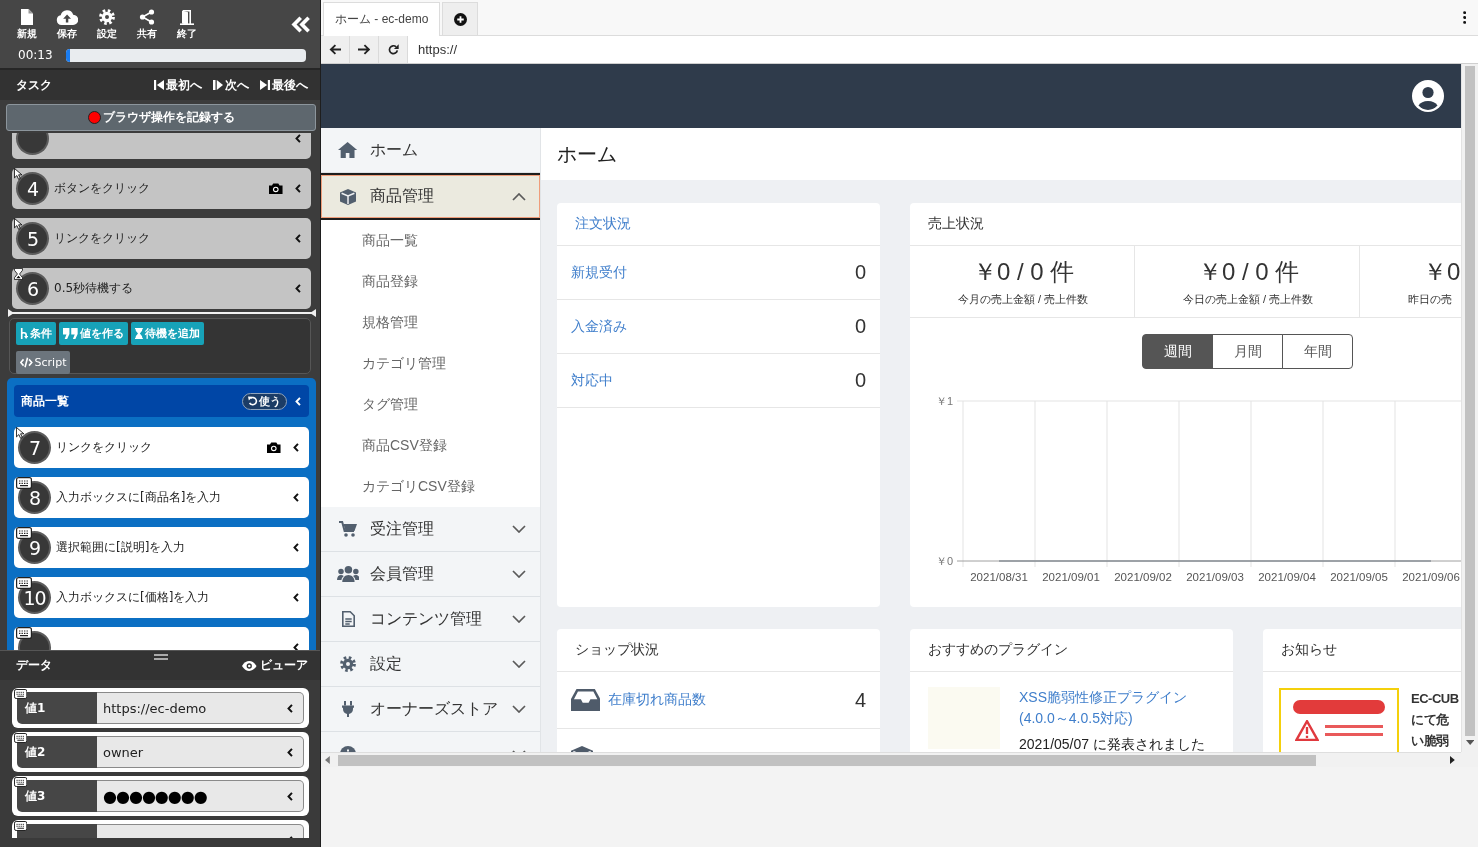 This screenshot has width=1478, height=847. I want to click on toolbar-button: 保存, so click(67, 24).